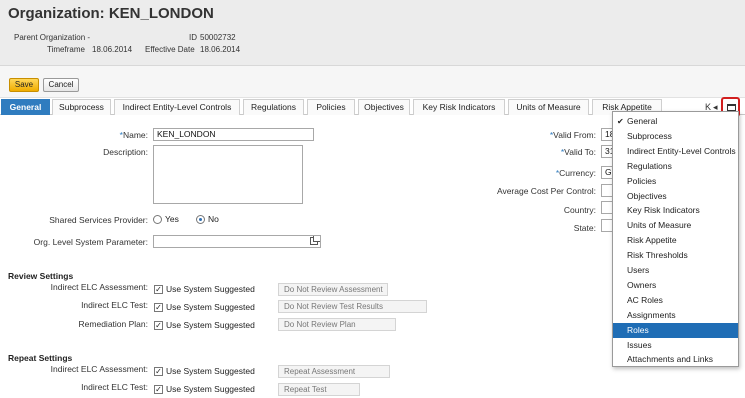  I want to click on timeframe-value: 18.06.2014, so click(112, 49).